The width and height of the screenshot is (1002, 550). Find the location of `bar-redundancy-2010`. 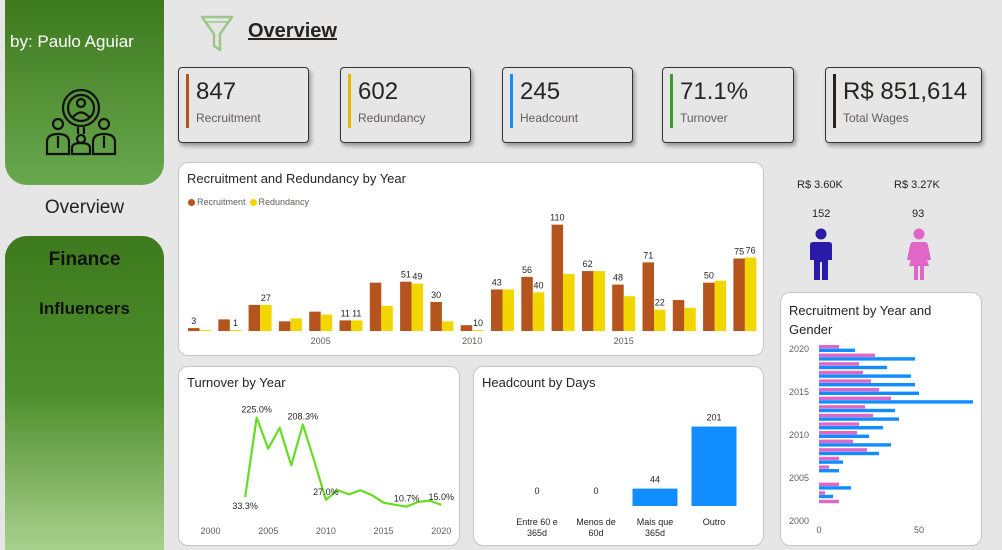

bar-redundancy-2010 is located at coordinates (478, 330).